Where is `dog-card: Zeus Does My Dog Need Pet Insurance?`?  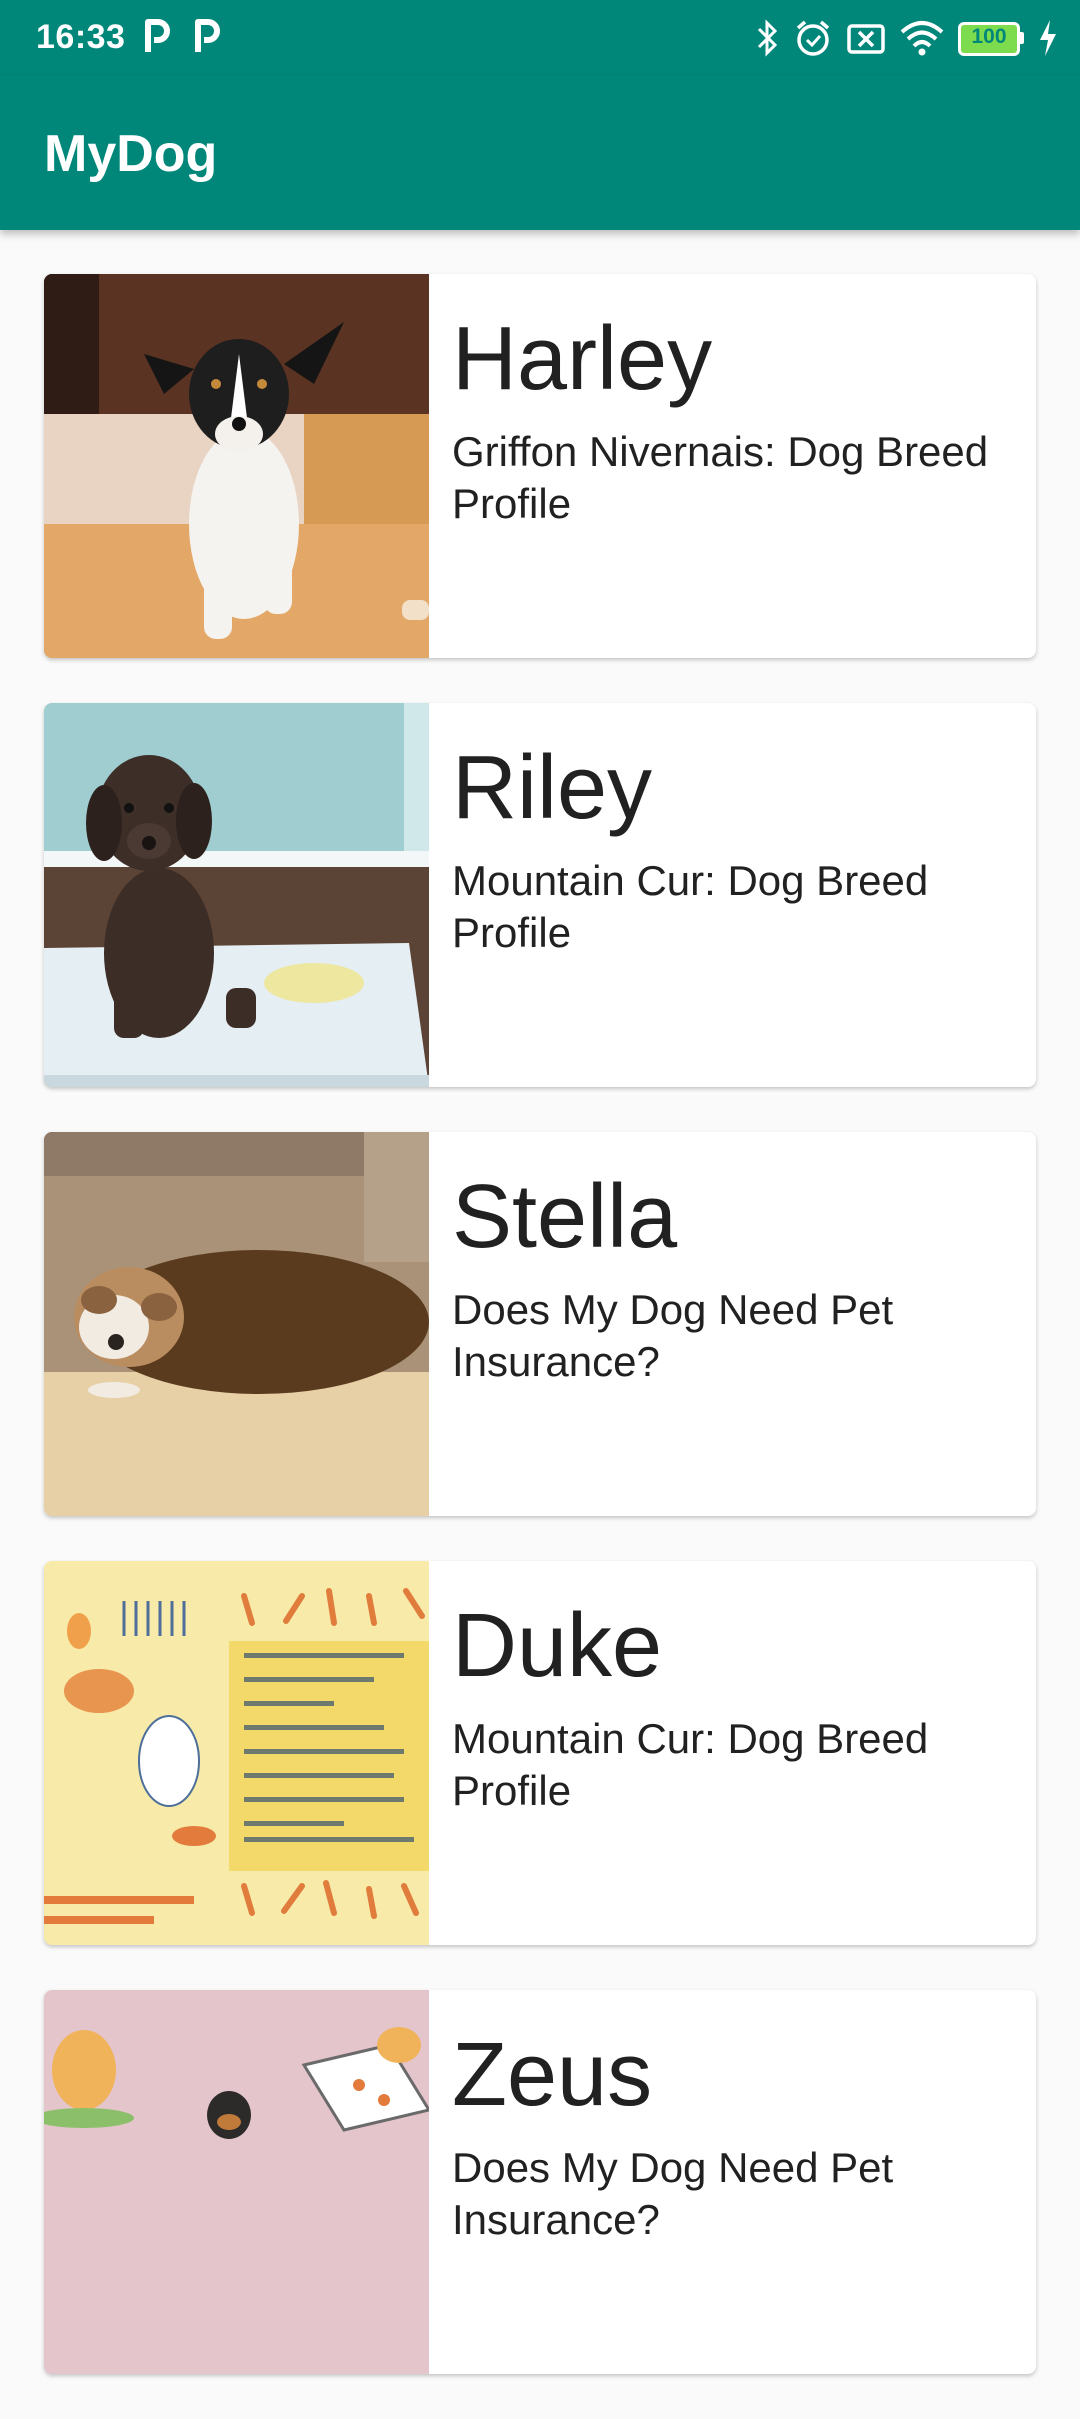 dog-card: Zeus Does My Dog Need Pet Insurance? is located at coordinates (540, 2182).